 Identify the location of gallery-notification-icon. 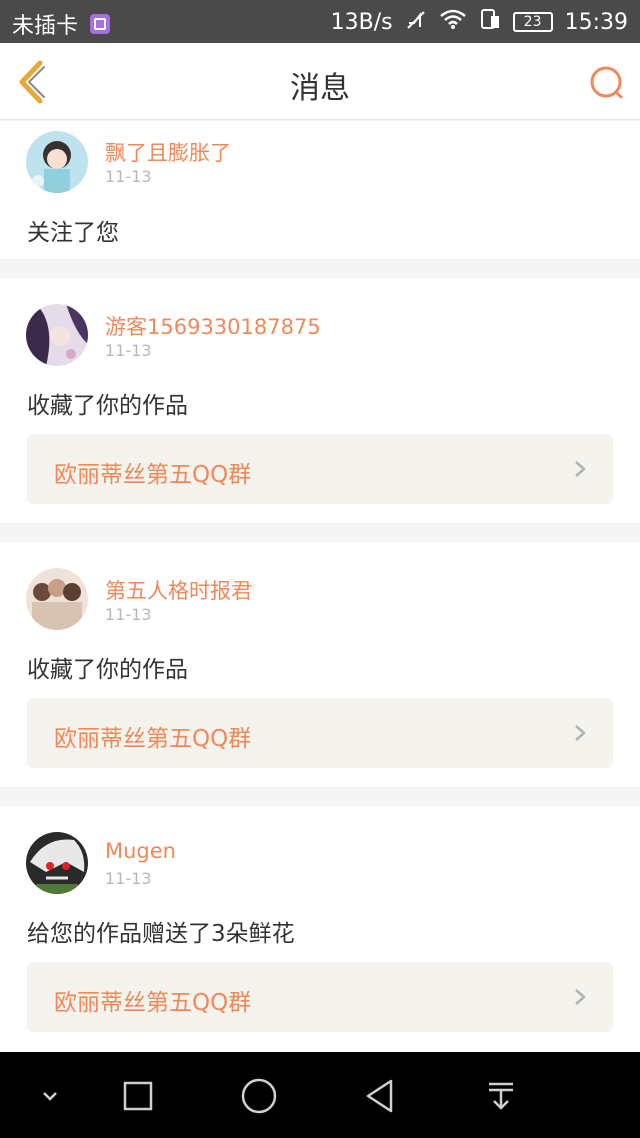
(100, 24).